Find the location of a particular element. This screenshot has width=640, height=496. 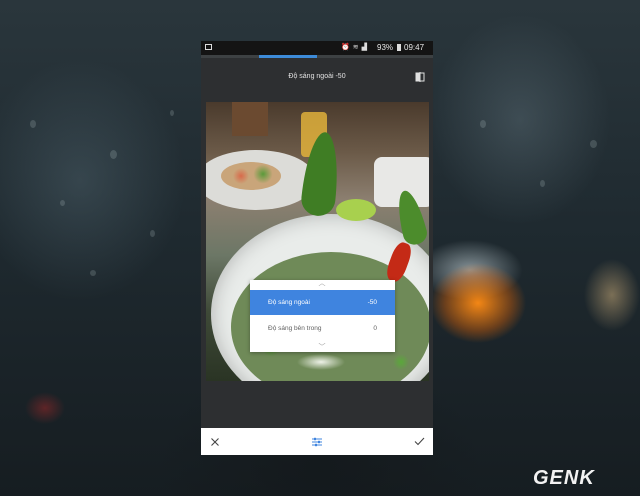

menu-item-label: Độ sáng bên trong is located at coordinates (295, 328).